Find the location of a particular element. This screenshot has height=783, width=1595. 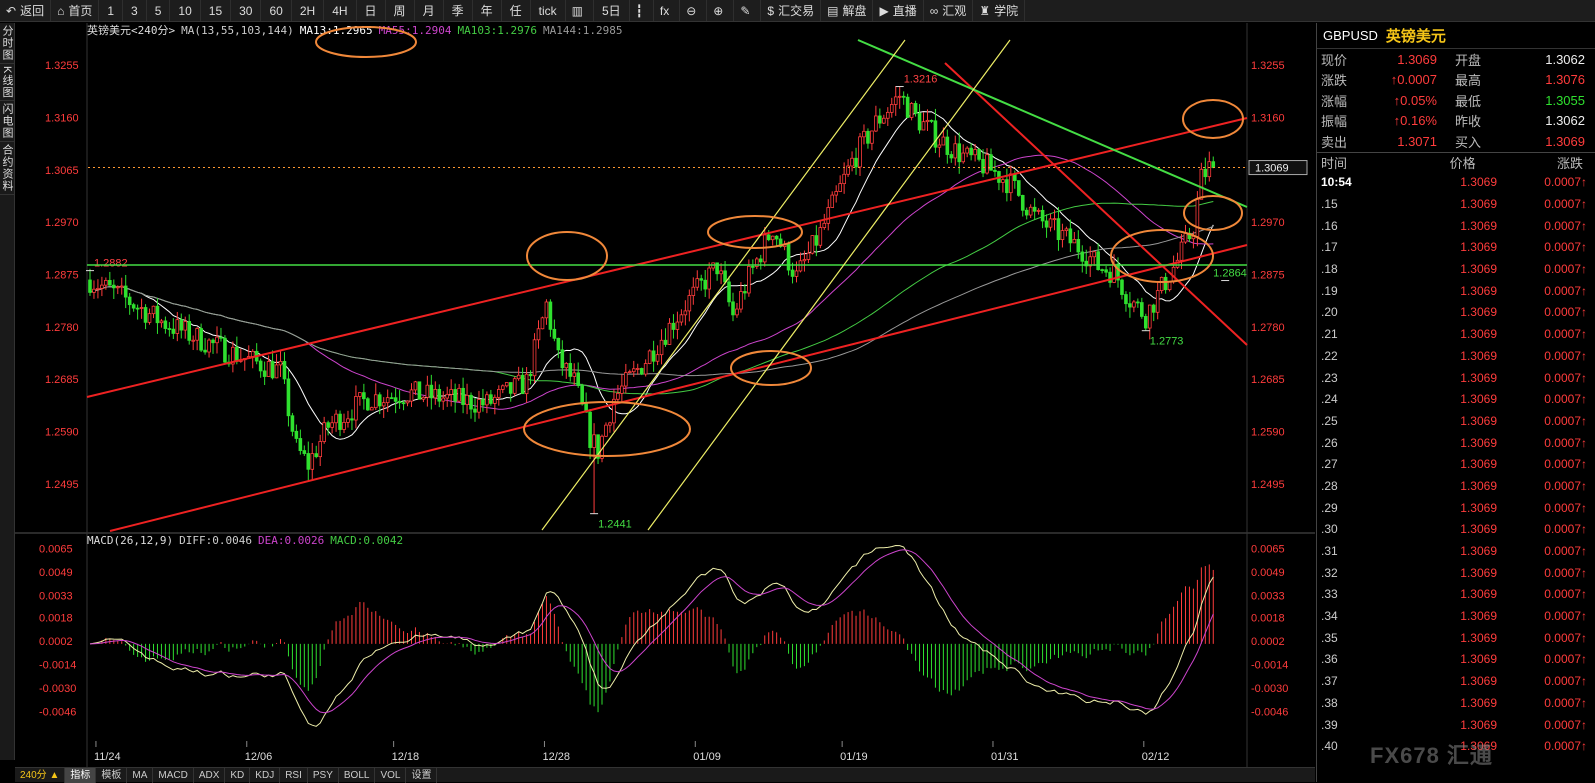

leftnav-item-1: K线图 is located at coordinates (7, 83).